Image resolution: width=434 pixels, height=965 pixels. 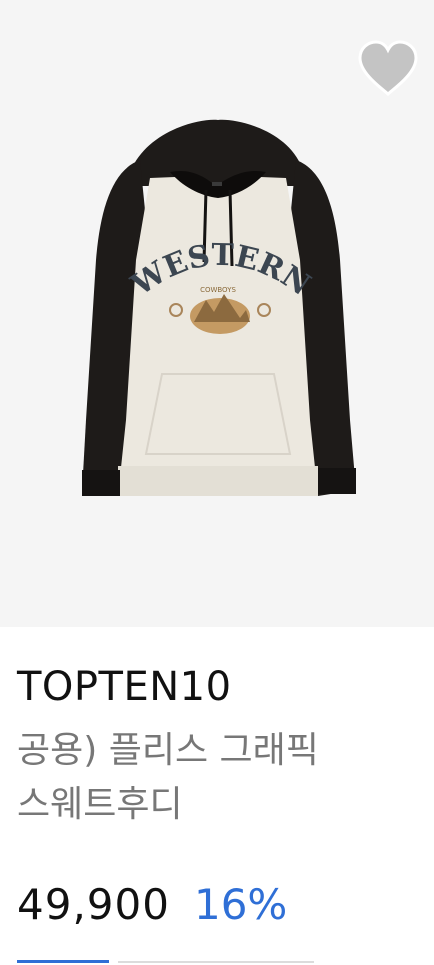 I want to click on print-subtitle: COWBOYS, so click(x=218, y=290).